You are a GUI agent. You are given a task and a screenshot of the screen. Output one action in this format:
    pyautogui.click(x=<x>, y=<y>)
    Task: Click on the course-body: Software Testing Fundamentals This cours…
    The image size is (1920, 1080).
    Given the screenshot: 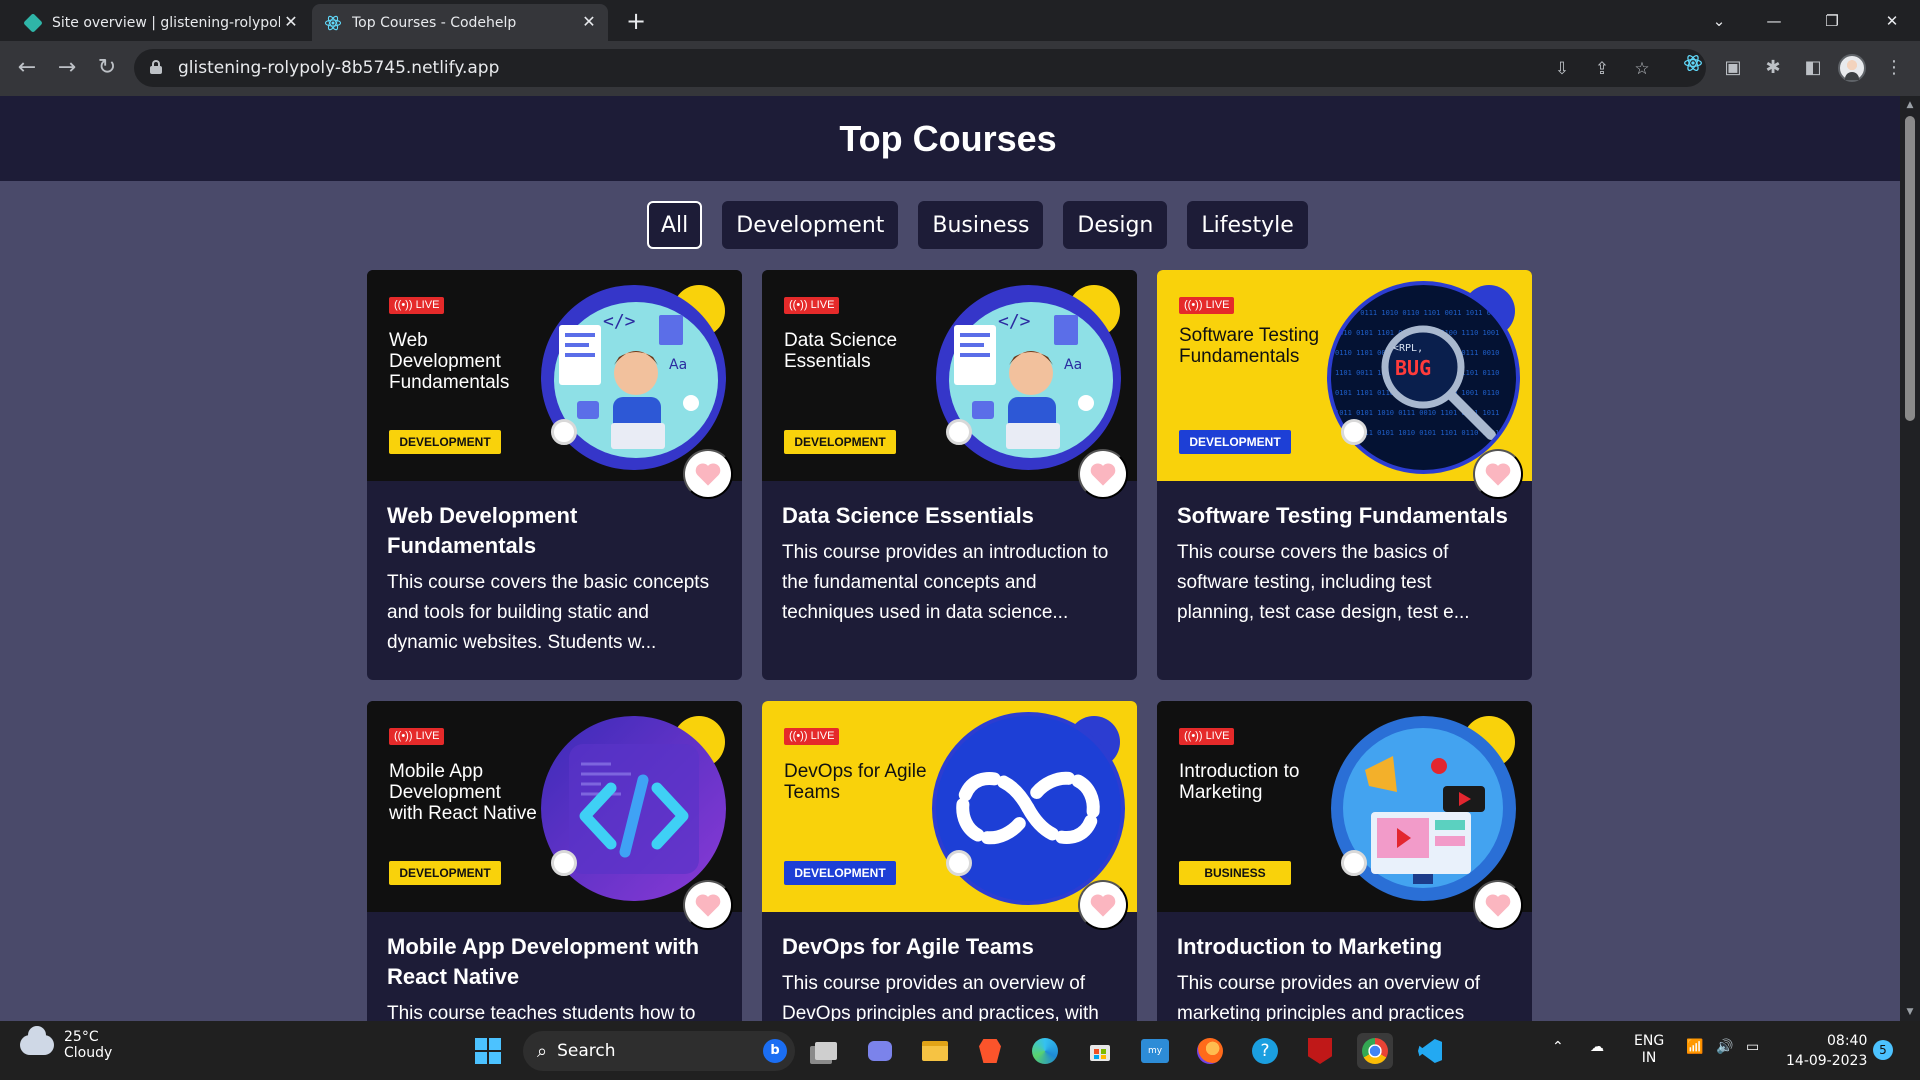 What is the action you would take?
    pyautogui.click(x=1344, y=554)
    